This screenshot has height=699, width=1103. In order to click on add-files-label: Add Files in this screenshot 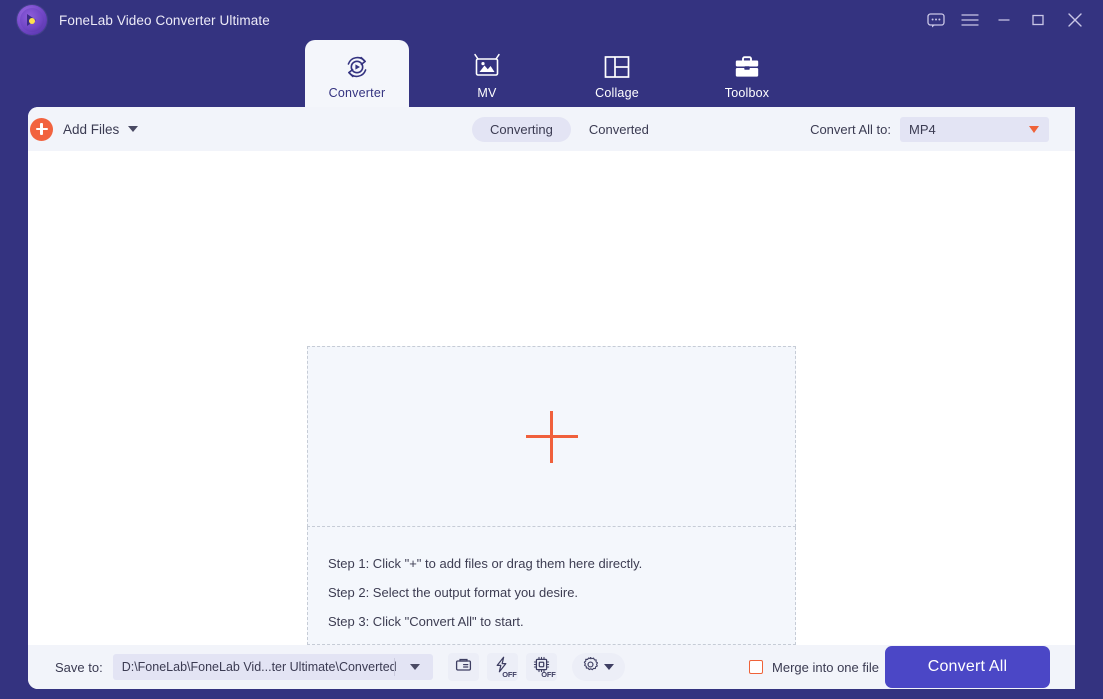, I will do `click(91, 129)`.